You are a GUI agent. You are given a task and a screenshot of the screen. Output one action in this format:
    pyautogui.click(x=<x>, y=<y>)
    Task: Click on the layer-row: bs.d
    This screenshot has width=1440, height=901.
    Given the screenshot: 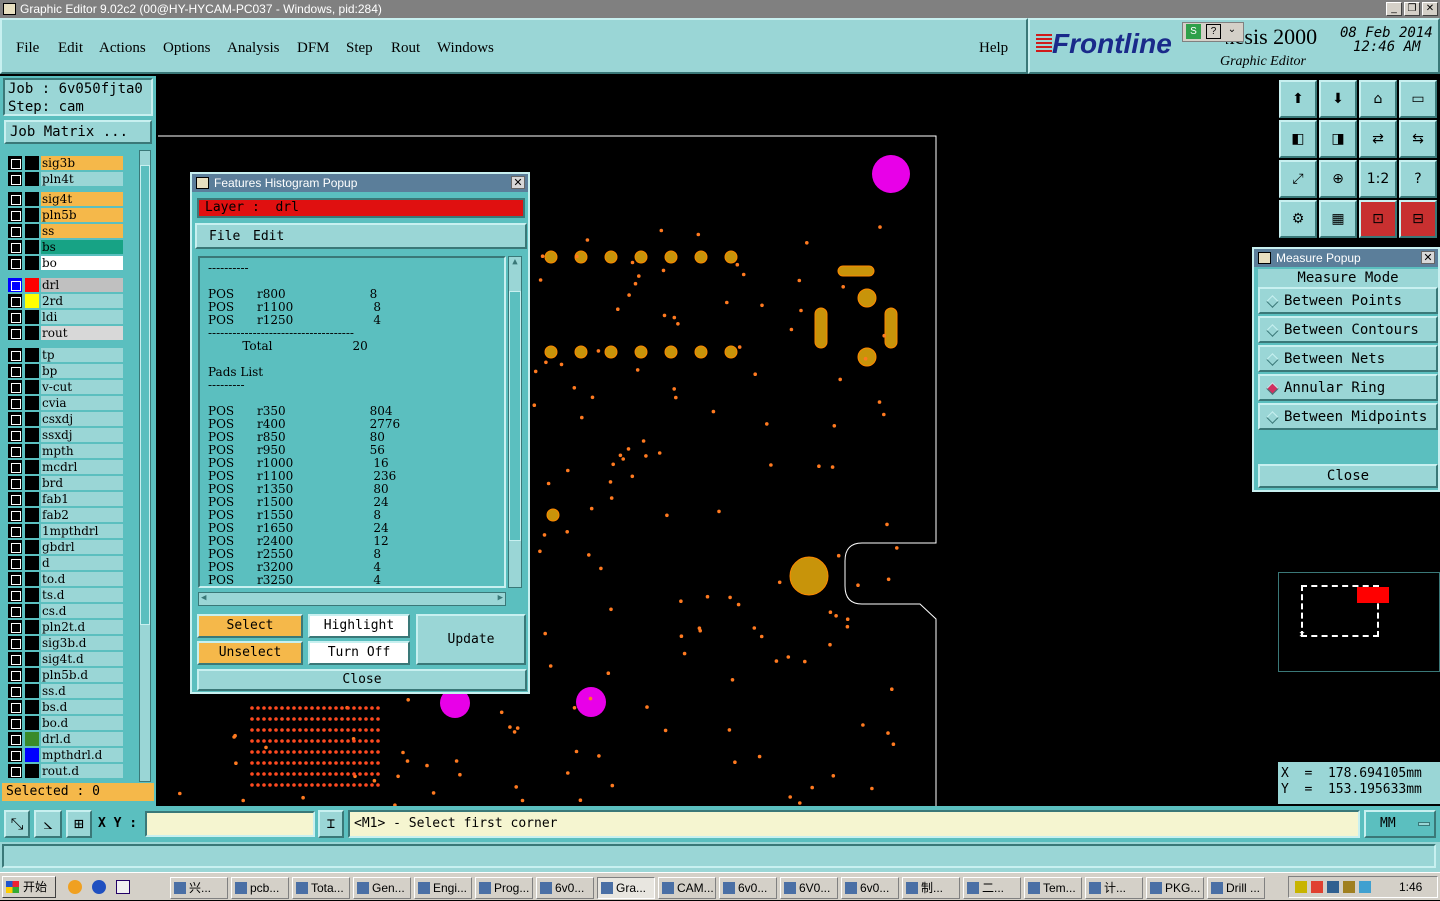 What is the action you would take?
    pyautogui.click(x=65, y=707)
    